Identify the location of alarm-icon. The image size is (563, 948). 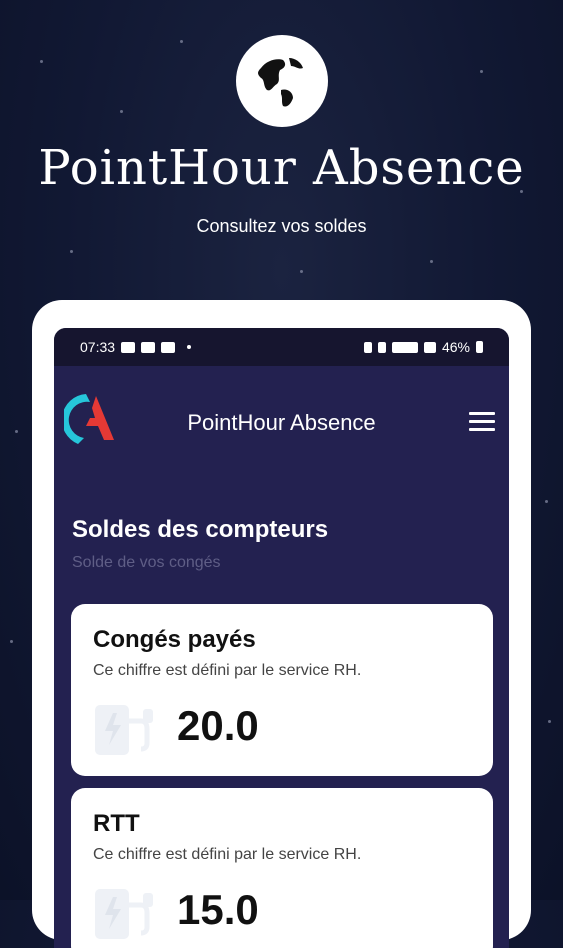
(367, 347).